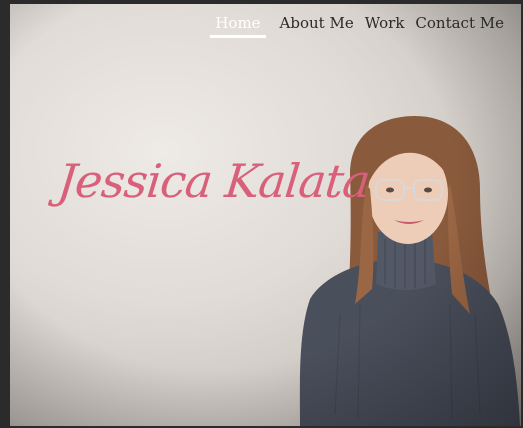 This screenshot has height=428, width=523. I want to click on nav-about-me: About Me, so click(317, 25).